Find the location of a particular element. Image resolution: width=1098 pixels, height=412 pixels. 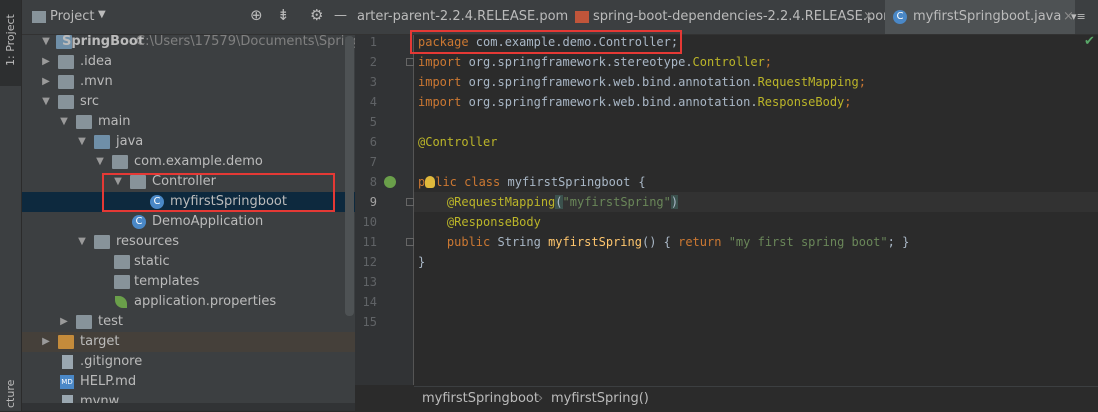

class-name: myfirstSpringboot is located at coordinates (565, 182).